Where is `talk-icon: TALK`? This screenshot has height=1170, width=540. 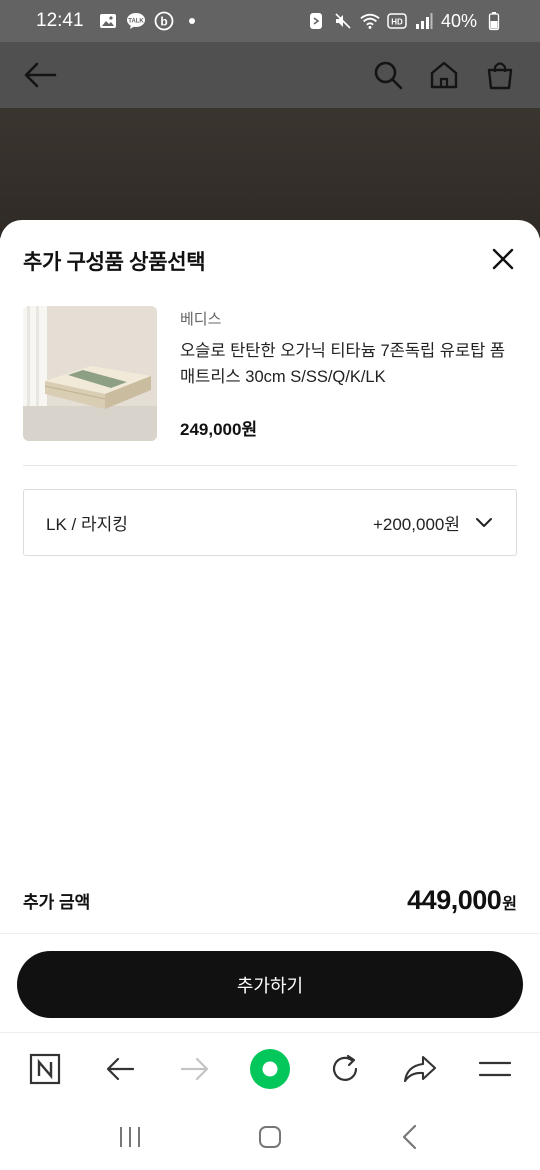
talk-icon: TALK is located at coordinates (136, 21).